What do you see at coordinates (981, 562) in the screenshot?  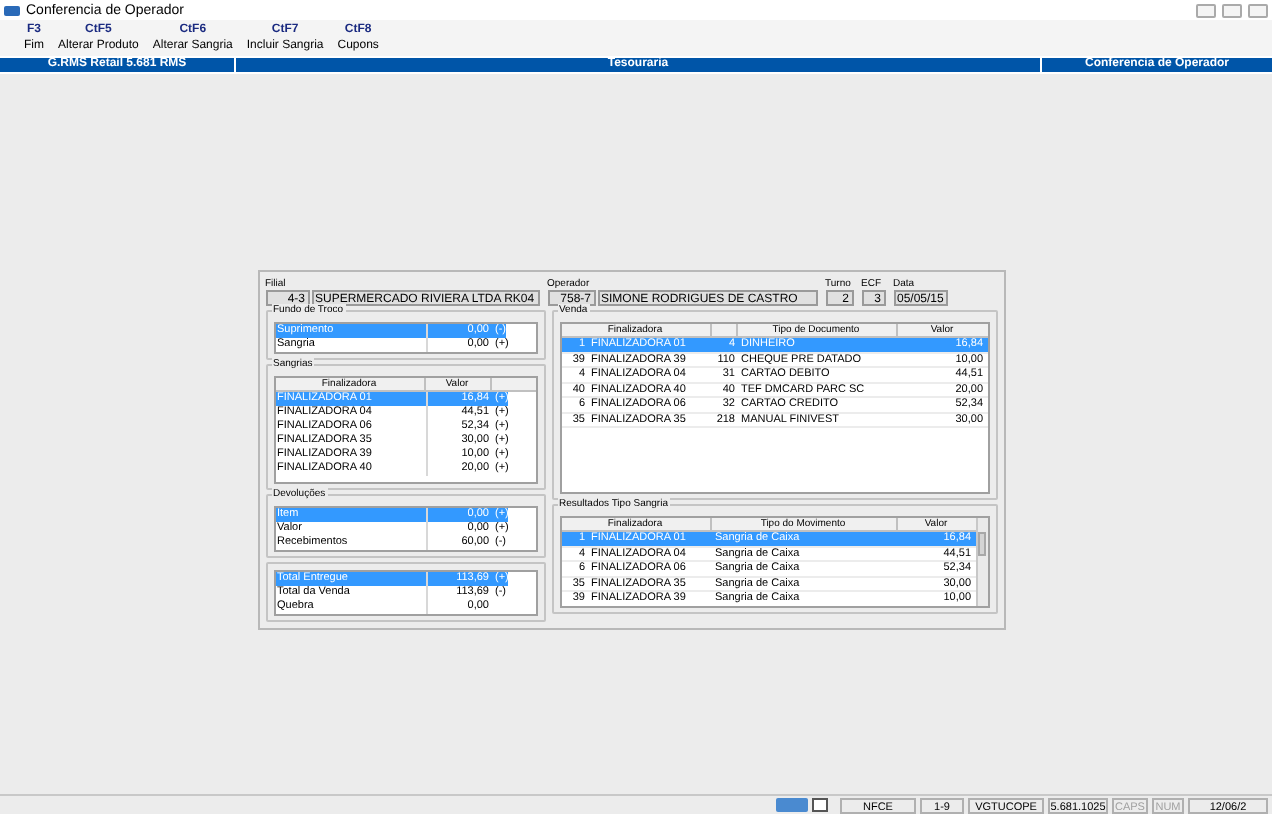 I see `scrollbar` at bounding box center [981, 562].